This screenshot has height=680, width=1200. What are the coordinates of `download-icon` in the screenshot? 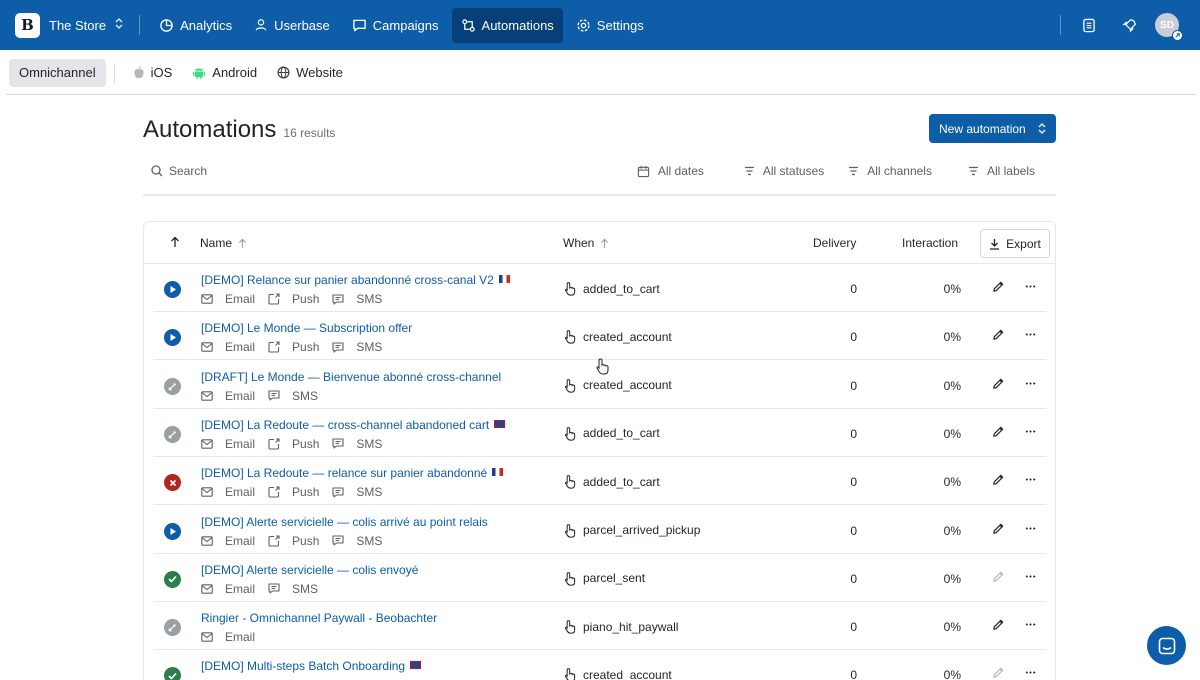 It's located at (995, 244).